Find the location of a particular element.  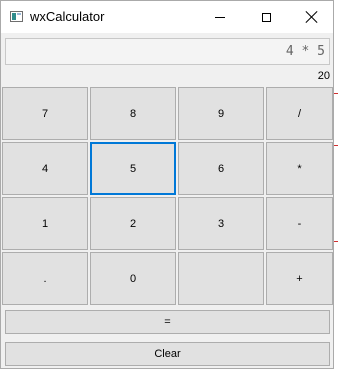

minimize-icon is located at coordinates (220, 17).